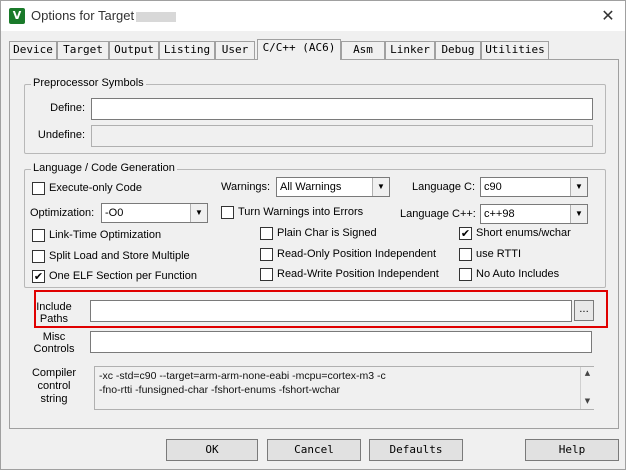  I want to click on short-enums-label: Short enums/wchar, so click(523, 233).